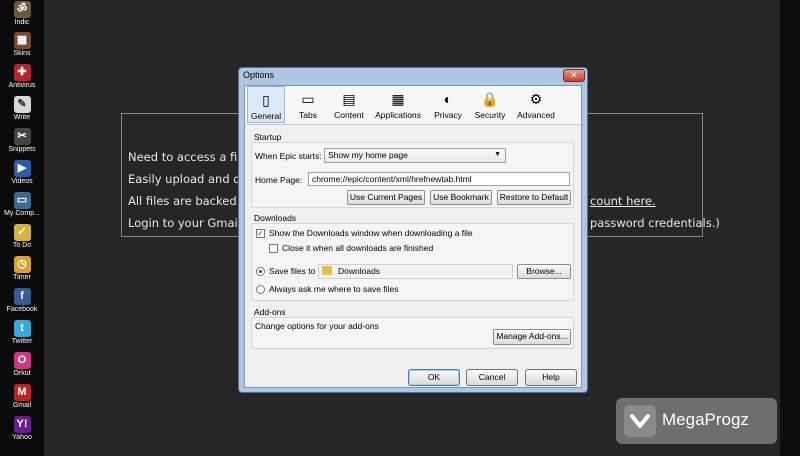  Describe the element at coordinates (22, 45) in the screenshot. I see `dock-item-skins: ▦ Skins` at that location.